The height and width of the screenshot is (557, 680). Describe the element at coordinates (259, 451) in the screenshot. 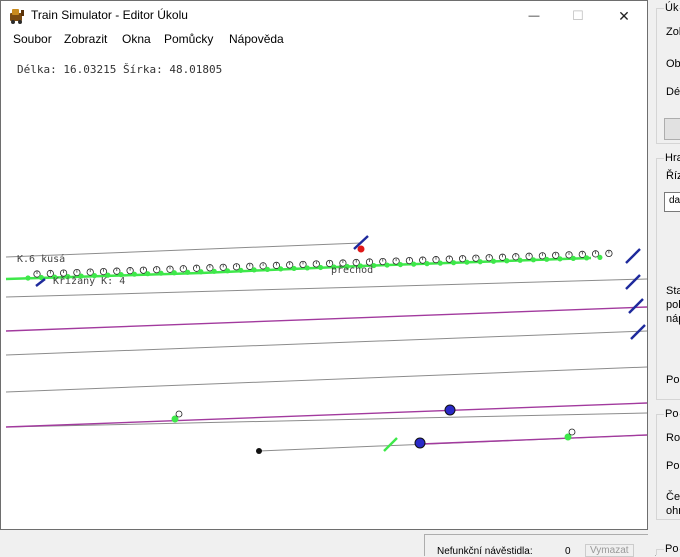

I see `track-end-dot` at that location.